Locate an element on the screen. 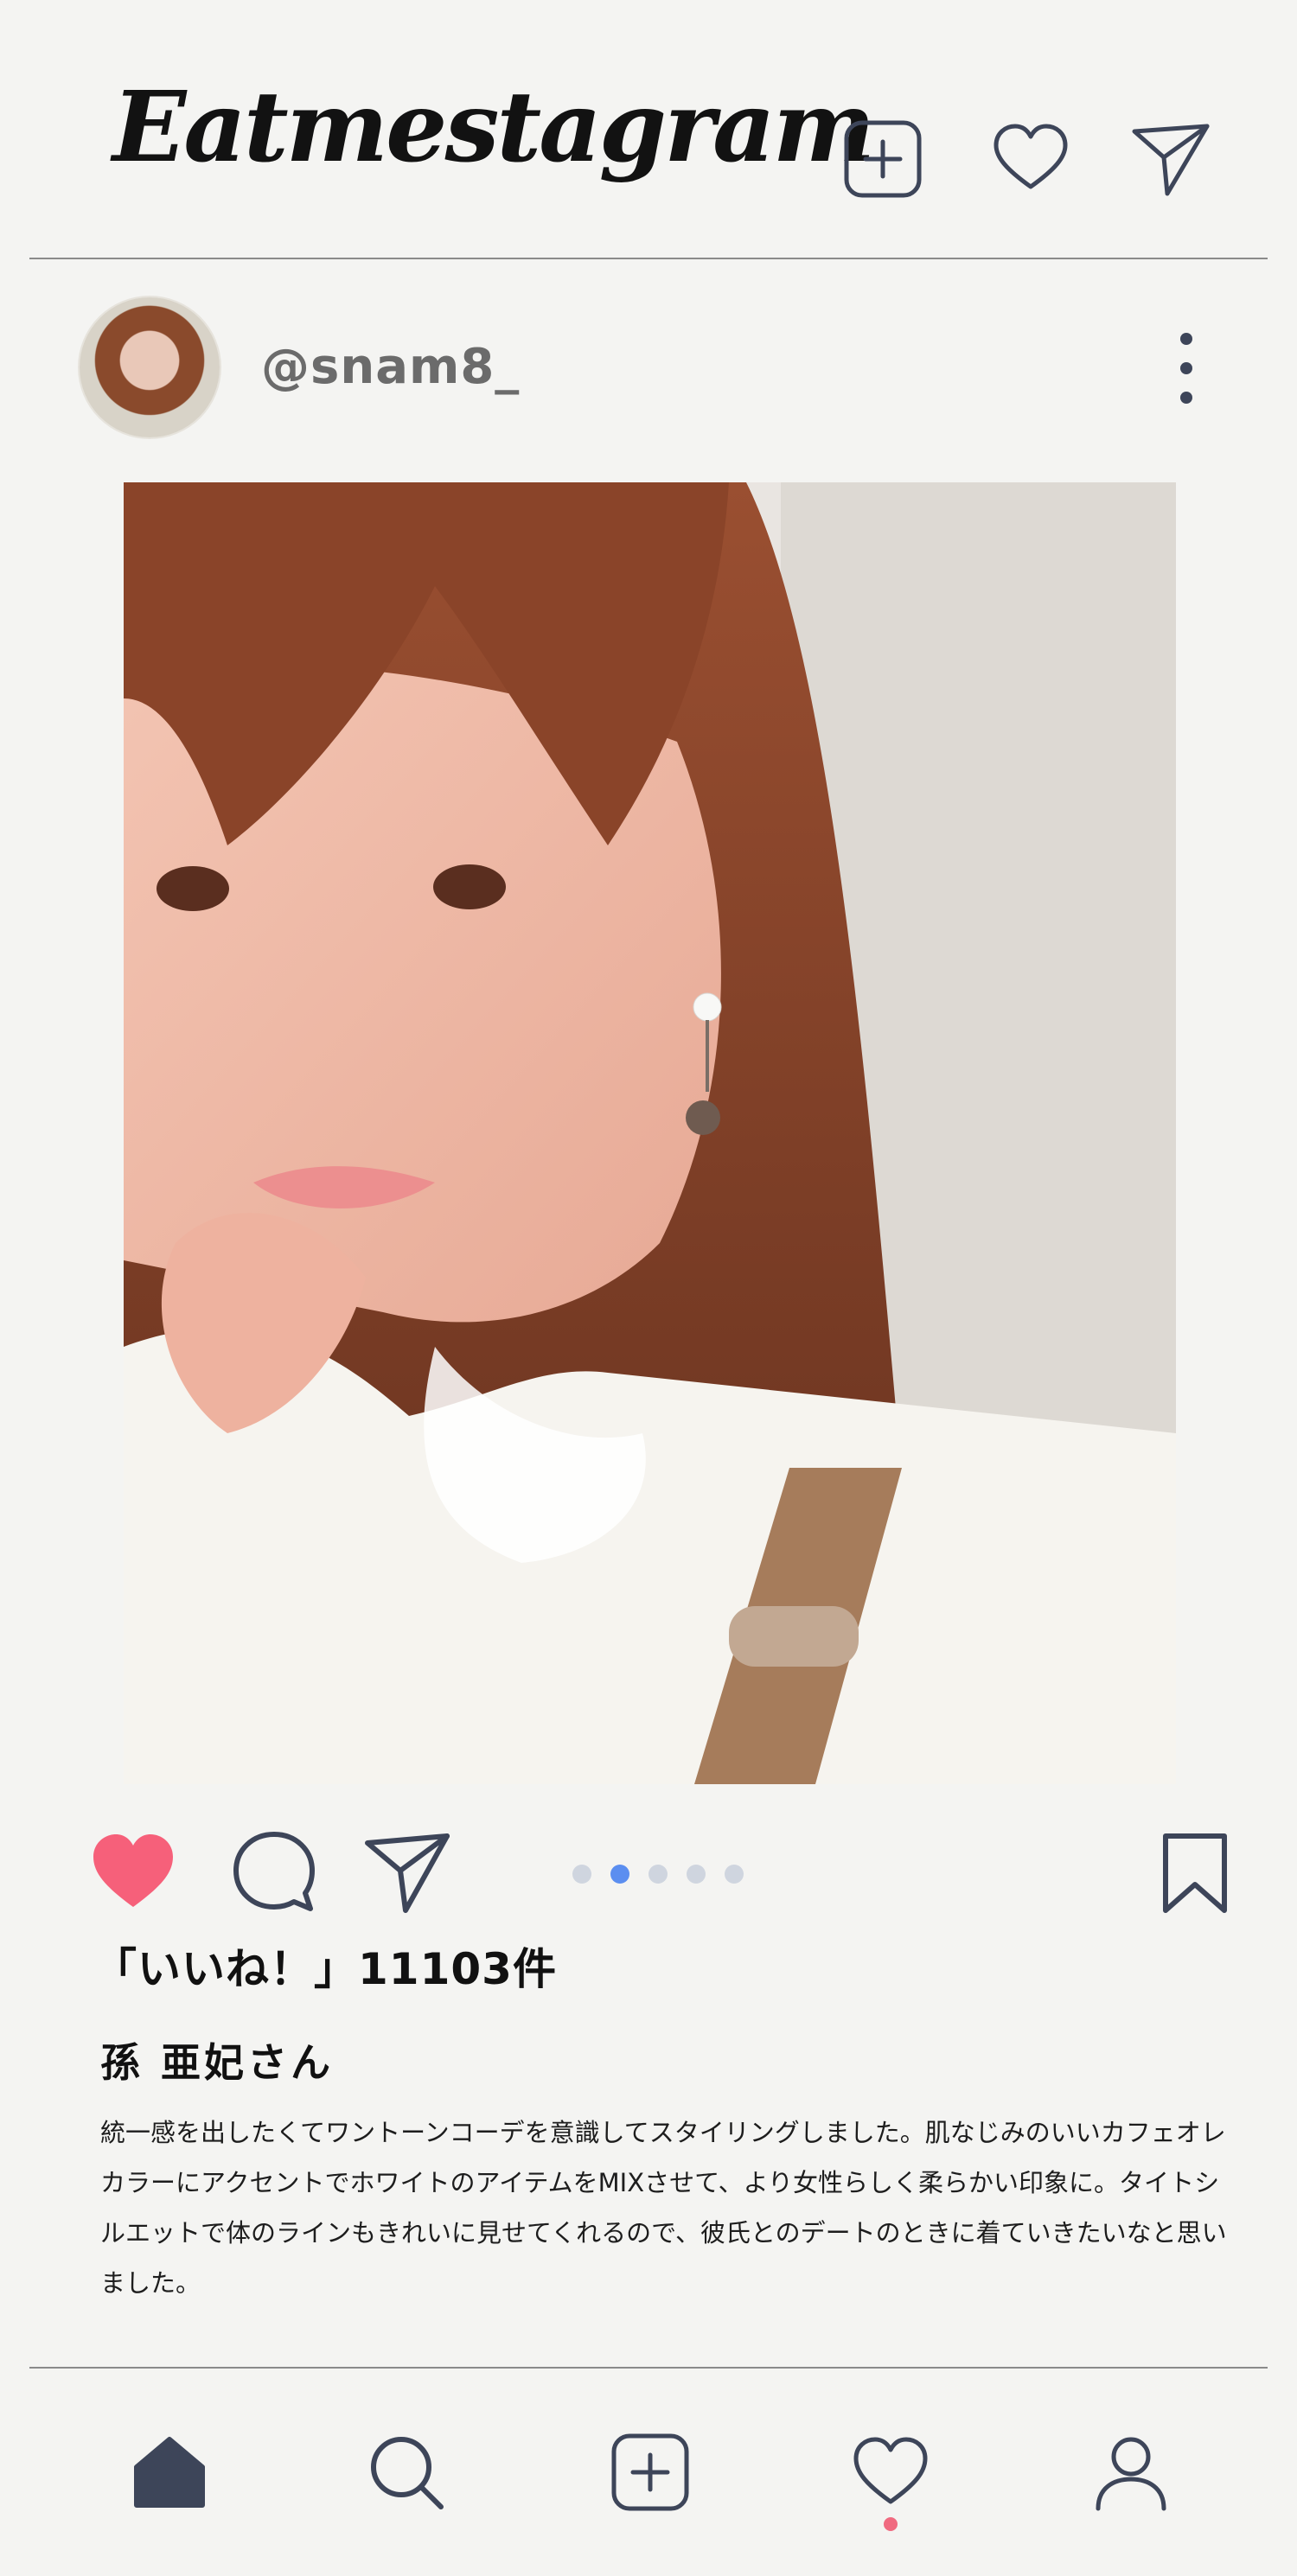 This screenshot has height=2576, width=1297. comment-icon is located at coordinates (274, 1872).